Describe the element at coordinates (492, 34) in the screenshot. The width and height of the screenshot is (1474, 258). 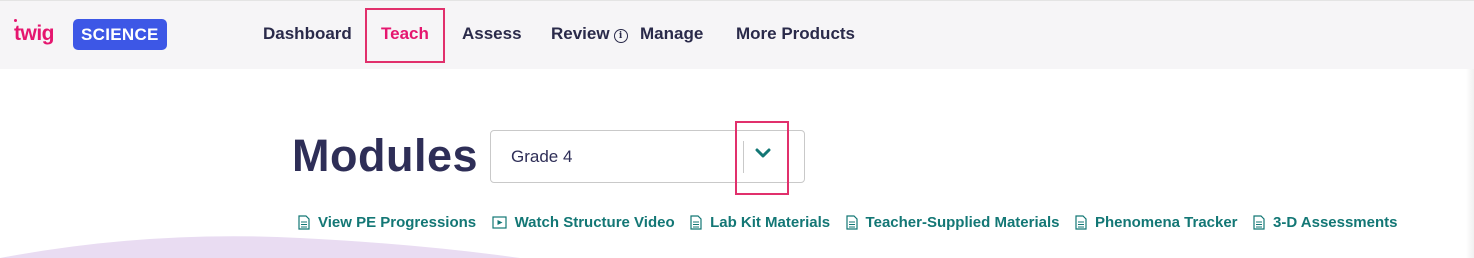
I see `nav-assess: Assess` at that location.